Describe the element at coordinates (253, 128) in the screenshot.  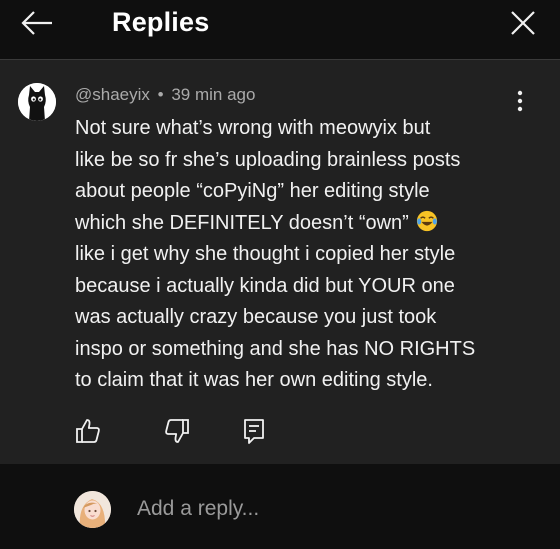
I see `comment-line: Not sure what’s wrong with meowyix but` at that location.